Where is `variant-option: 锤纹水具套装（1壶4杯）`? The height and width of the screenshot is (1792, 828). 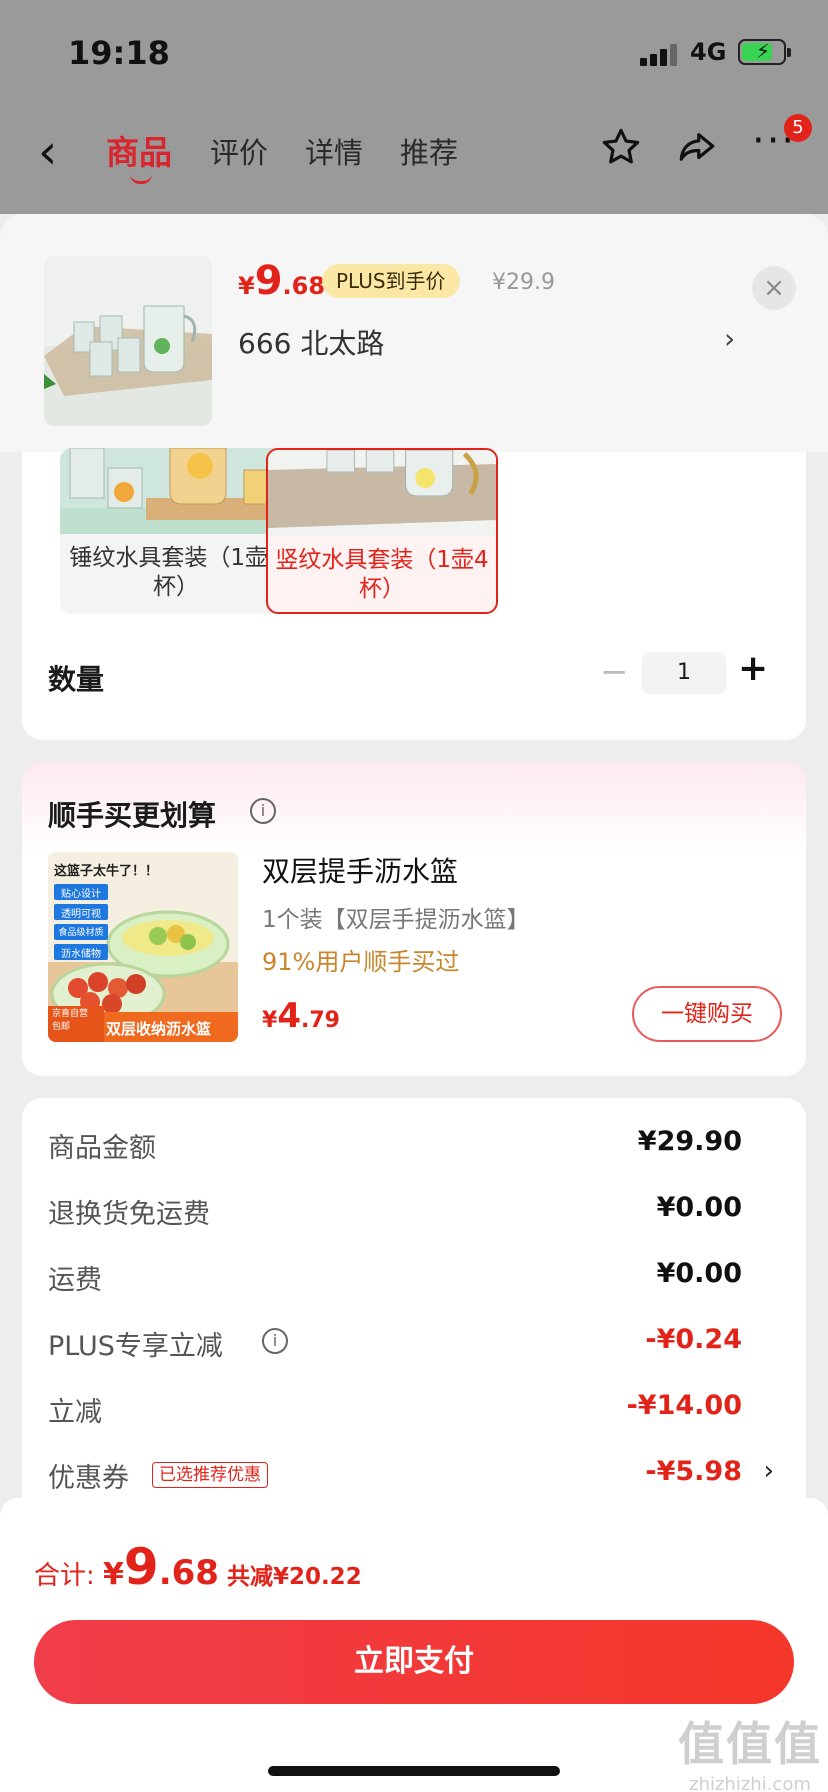 variant-option: 锤纹水具套装（1壶4杯） is located at coordinates (176, 531).